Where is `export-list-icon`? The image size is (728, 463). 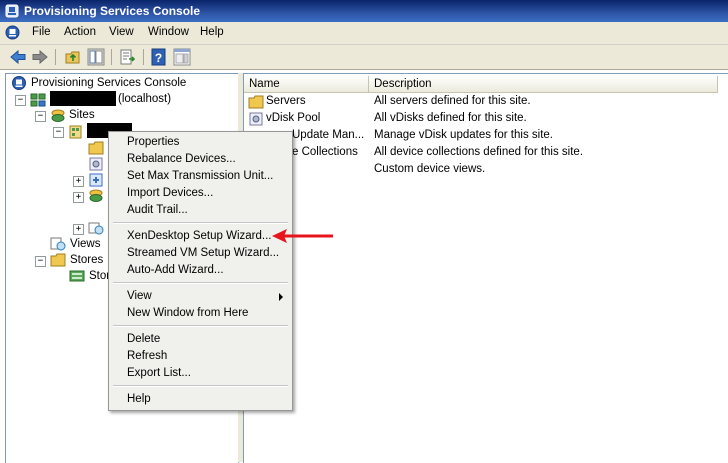 export-list-icon is located at coordinates (128, 57).